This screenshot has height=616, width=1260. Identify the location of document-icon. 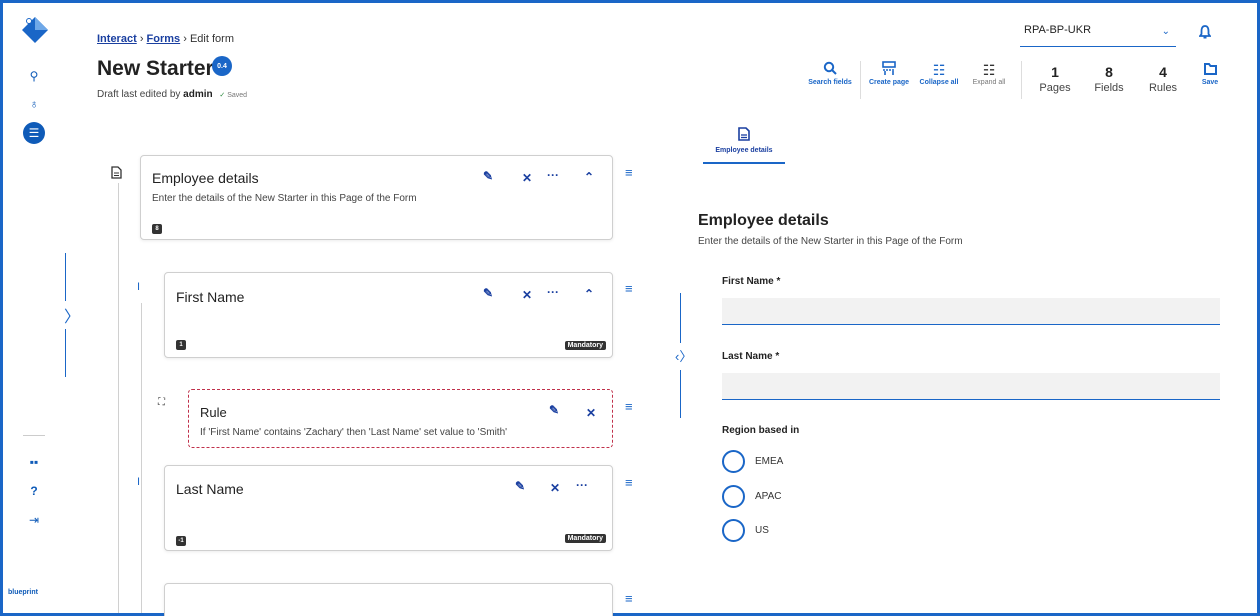
(744, 135).